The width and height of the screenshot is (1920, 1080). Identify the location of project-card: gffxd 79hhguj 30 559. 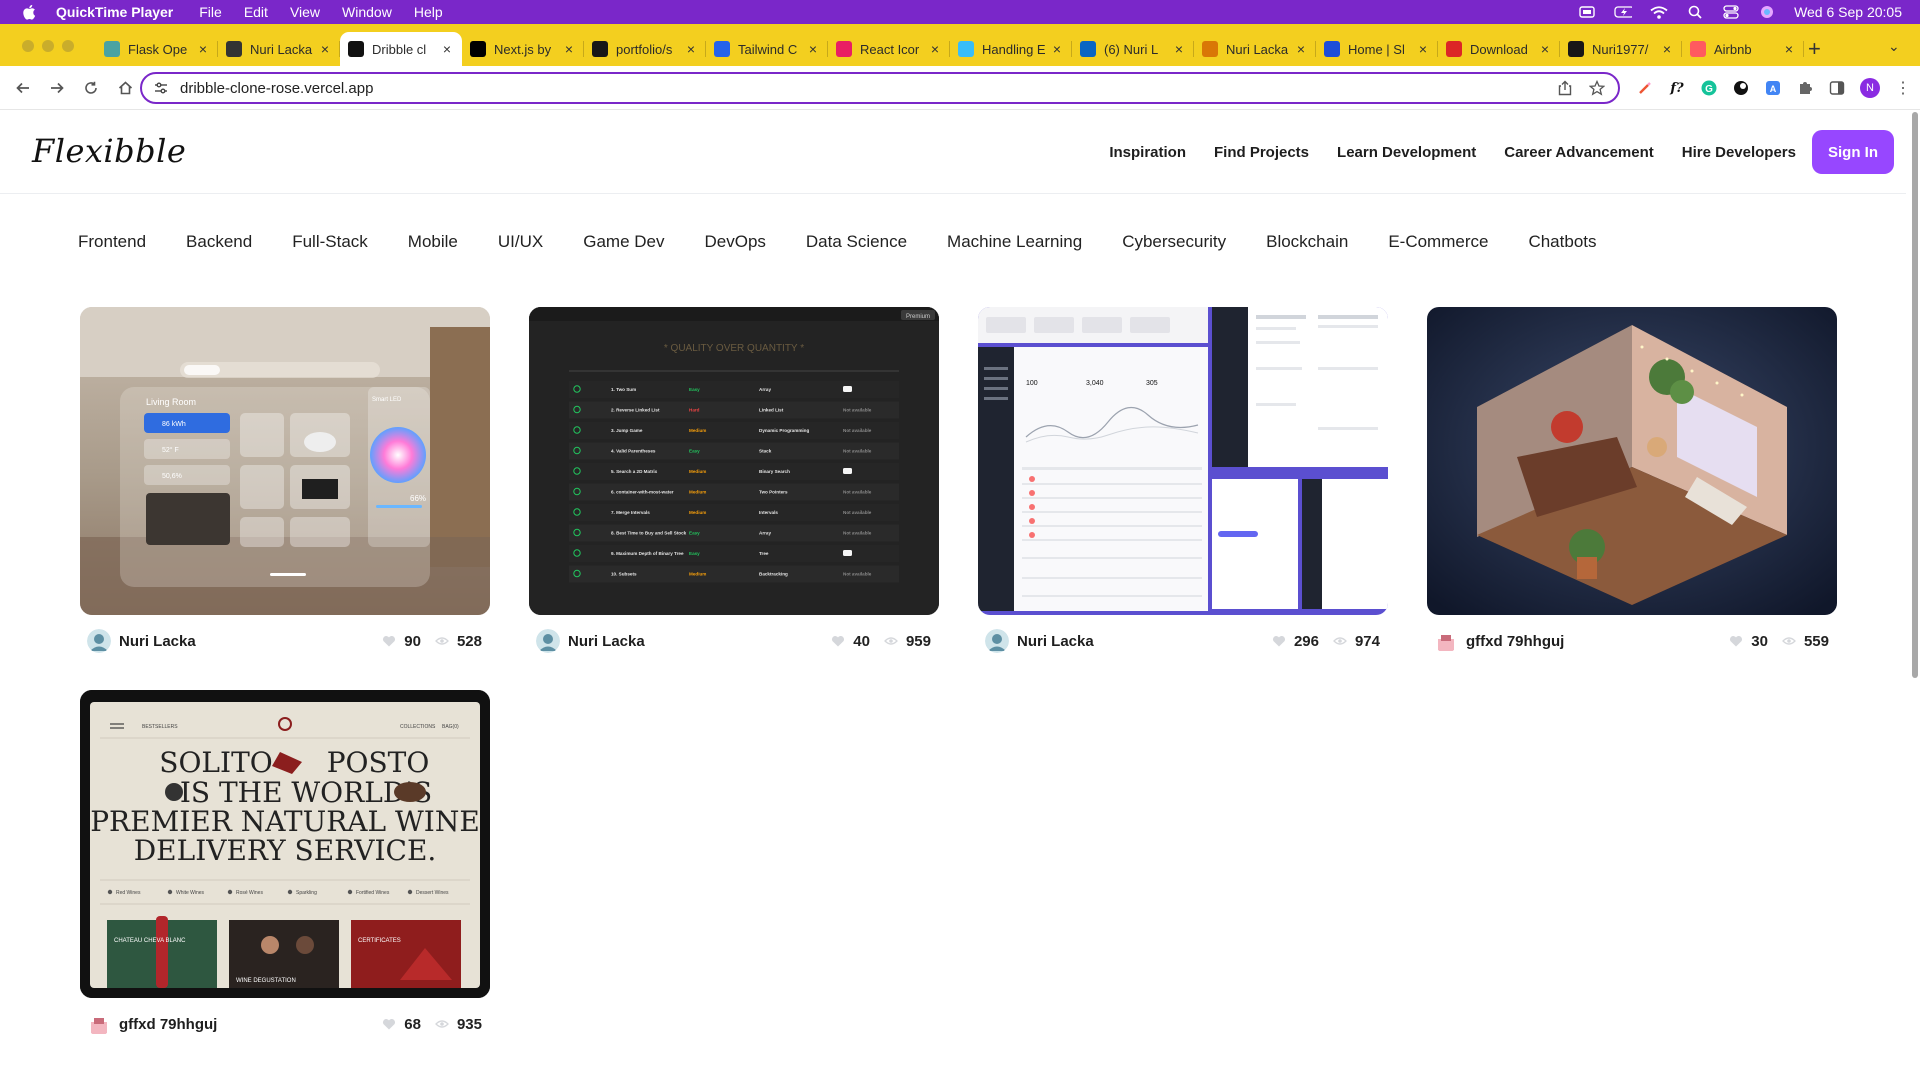
(1632, 480).